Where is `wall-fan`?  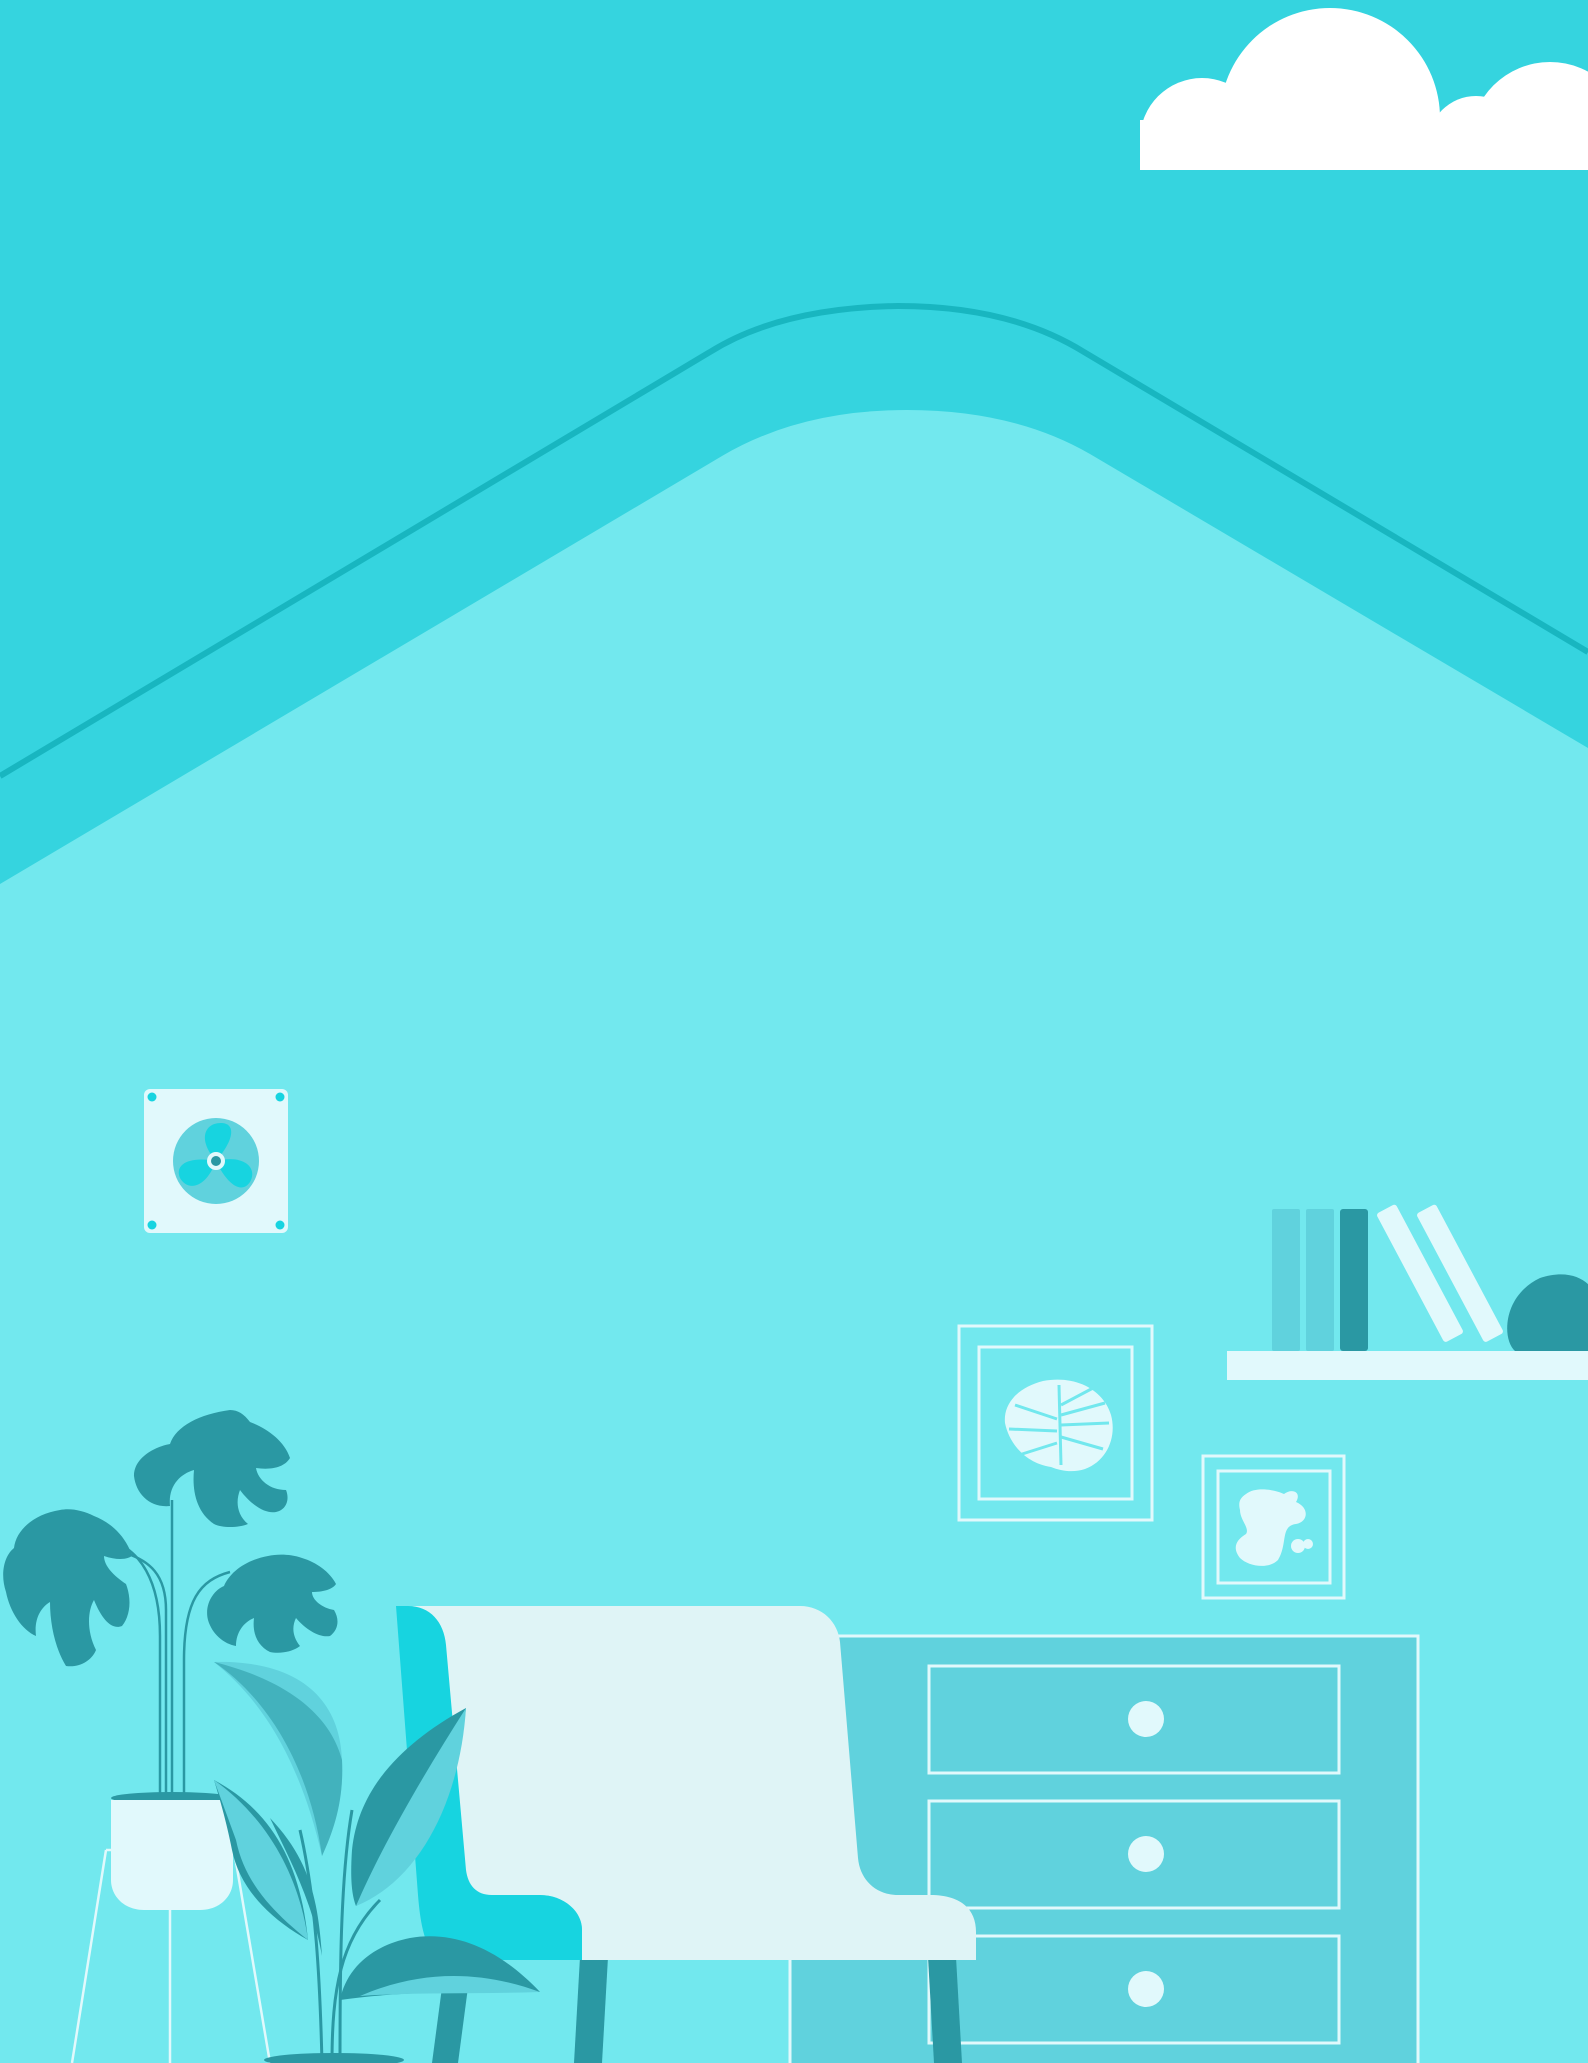
wall-fan is located at coordinates (216, 1161).